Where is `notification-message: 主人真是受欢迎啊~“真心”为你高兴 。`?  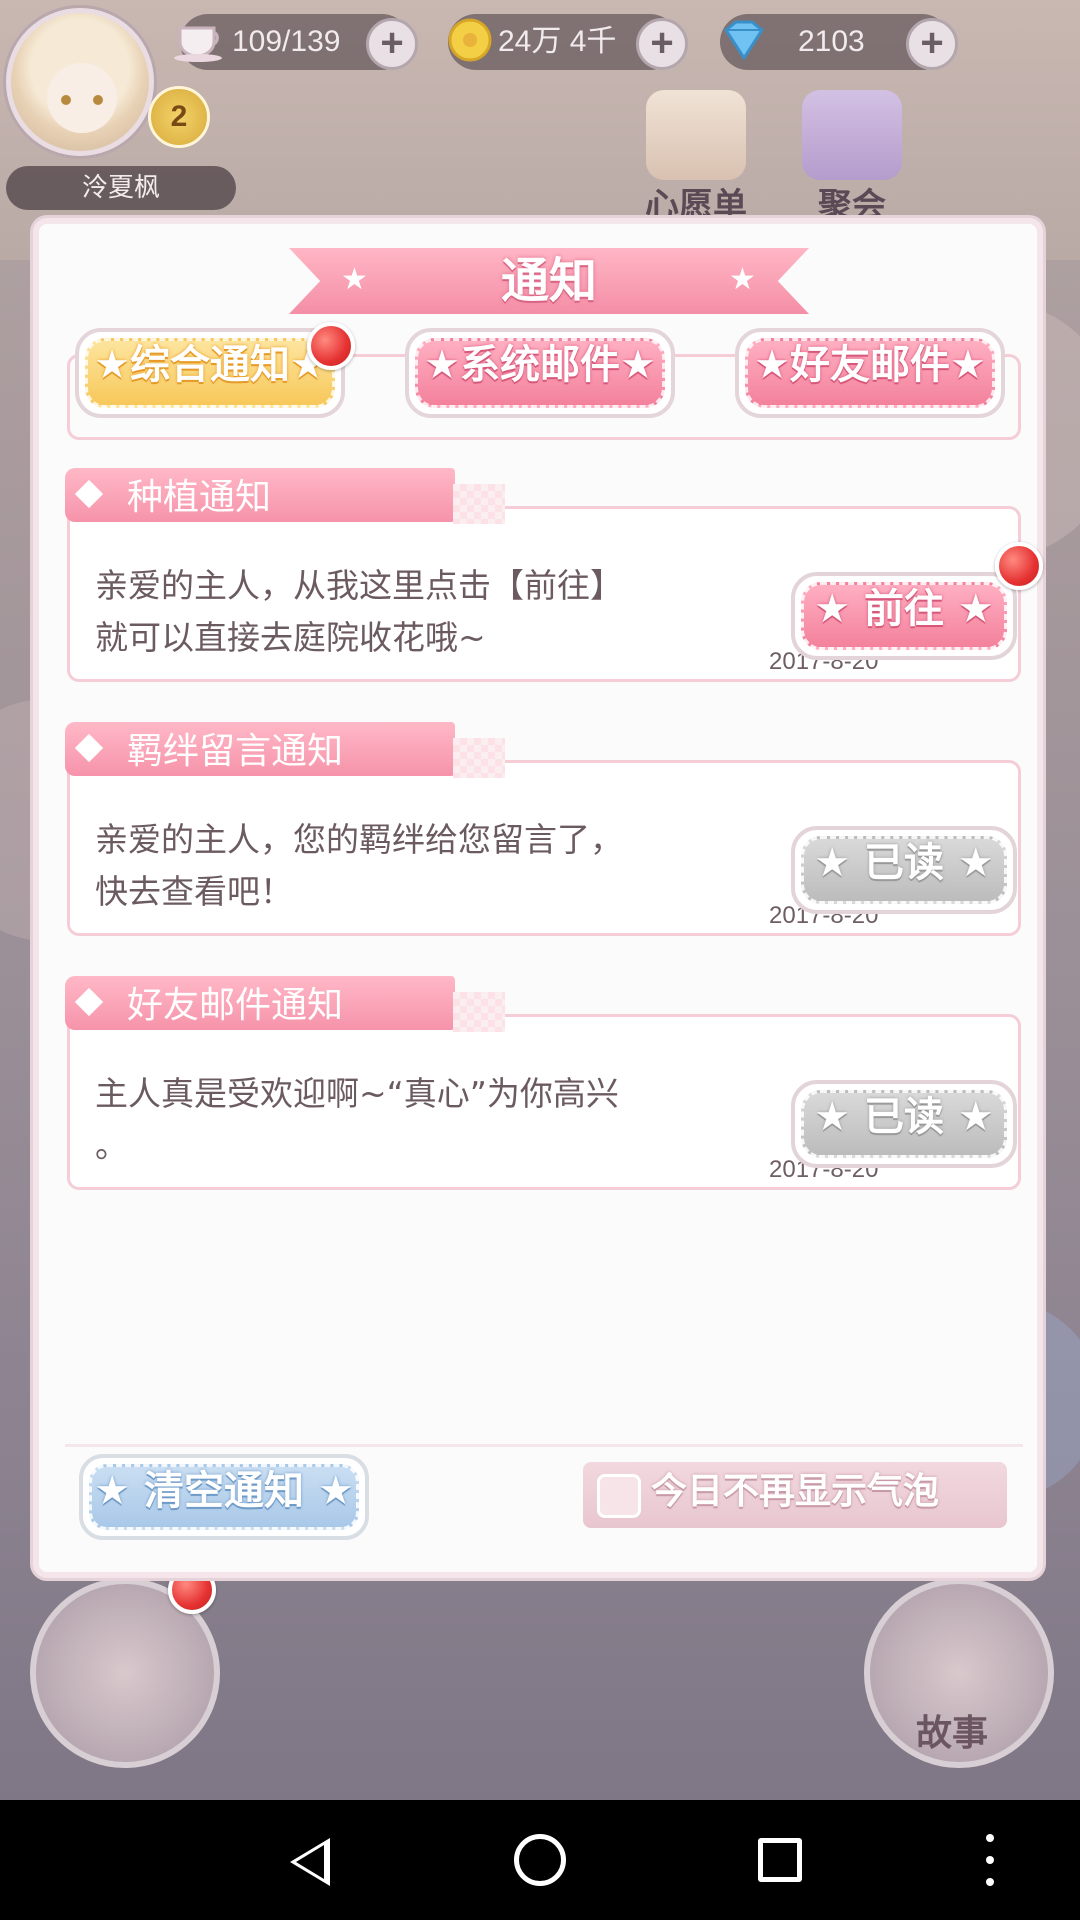 notification-message: 主人真是受欢迎啊~“真心”为你高兴 。 is located at coordinates (405, 1120).